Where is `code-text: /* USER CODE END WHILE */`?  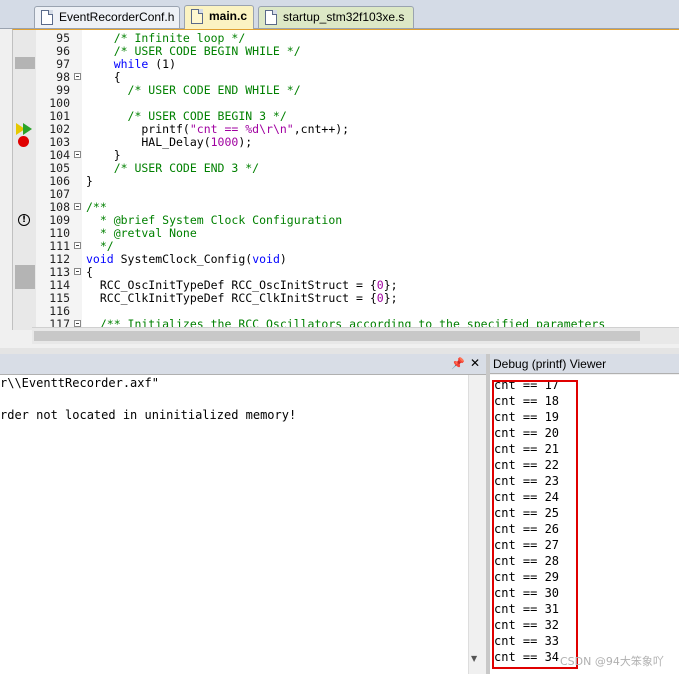 code-text: /* USER CODE END WHILE */ is located at coordinates (193, 90).